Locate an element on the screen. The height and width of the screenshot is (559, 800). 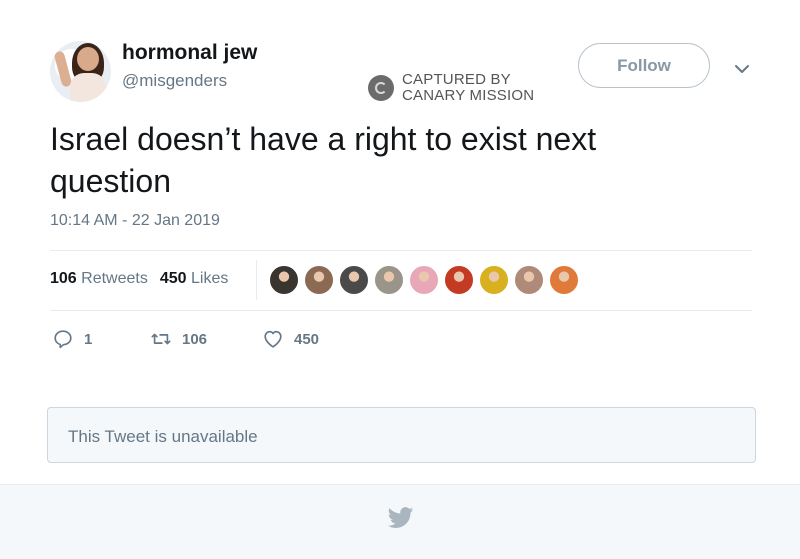
retweet-button: 106 is located at coordinates (206, 339).